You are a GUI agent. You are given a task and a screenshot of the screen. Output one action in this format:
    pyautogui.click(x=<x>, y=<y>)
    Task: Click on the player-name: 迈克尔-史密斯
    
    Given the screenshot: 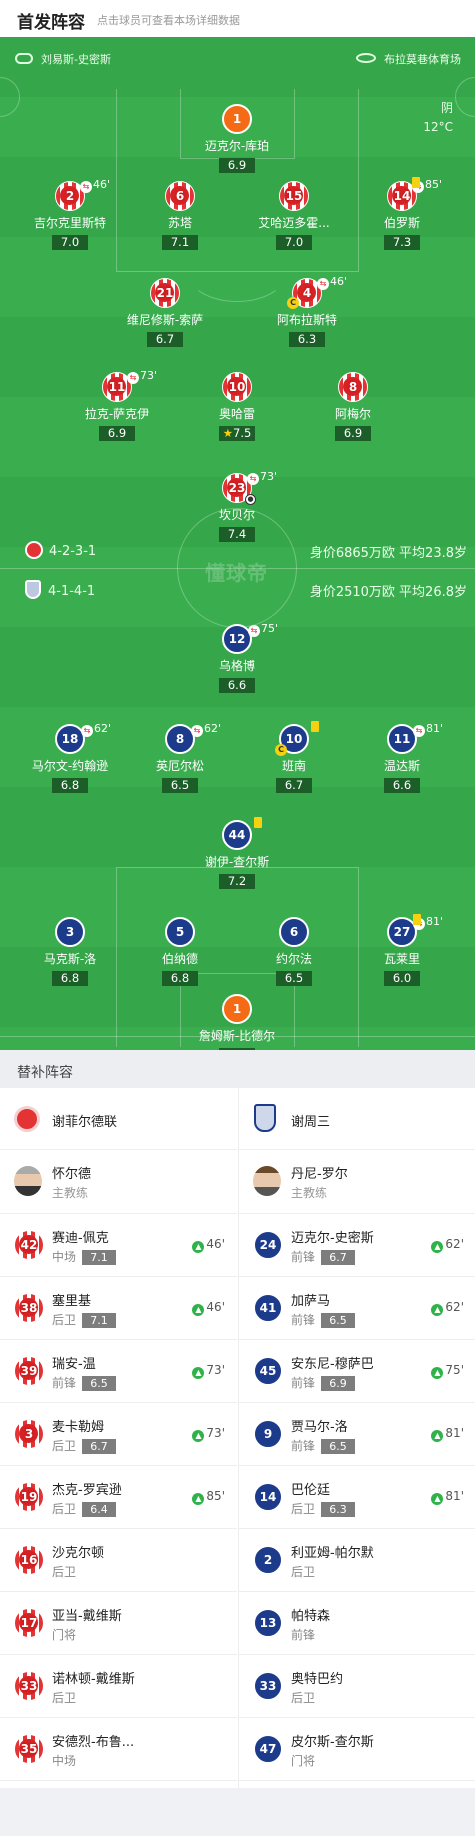 What is the action you would take?
    pyautogui.click(x=332, y=1238)
    